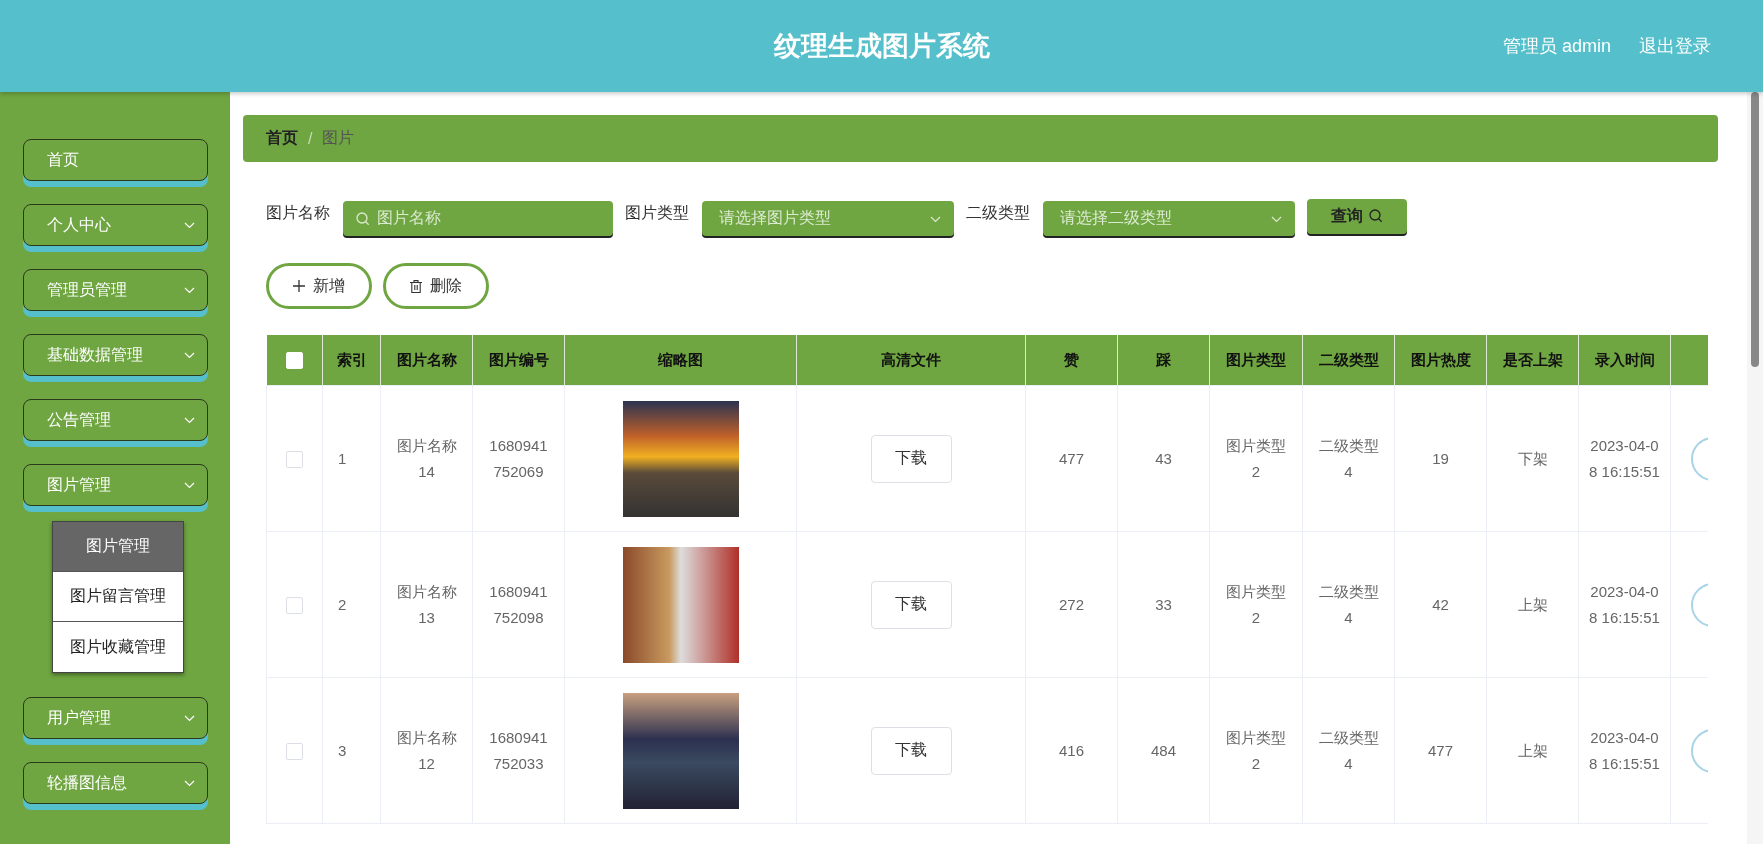  Describe the element at coordinates (1556, 46) in the screenshot. I see `user-label: 管理员 admin` at that location.